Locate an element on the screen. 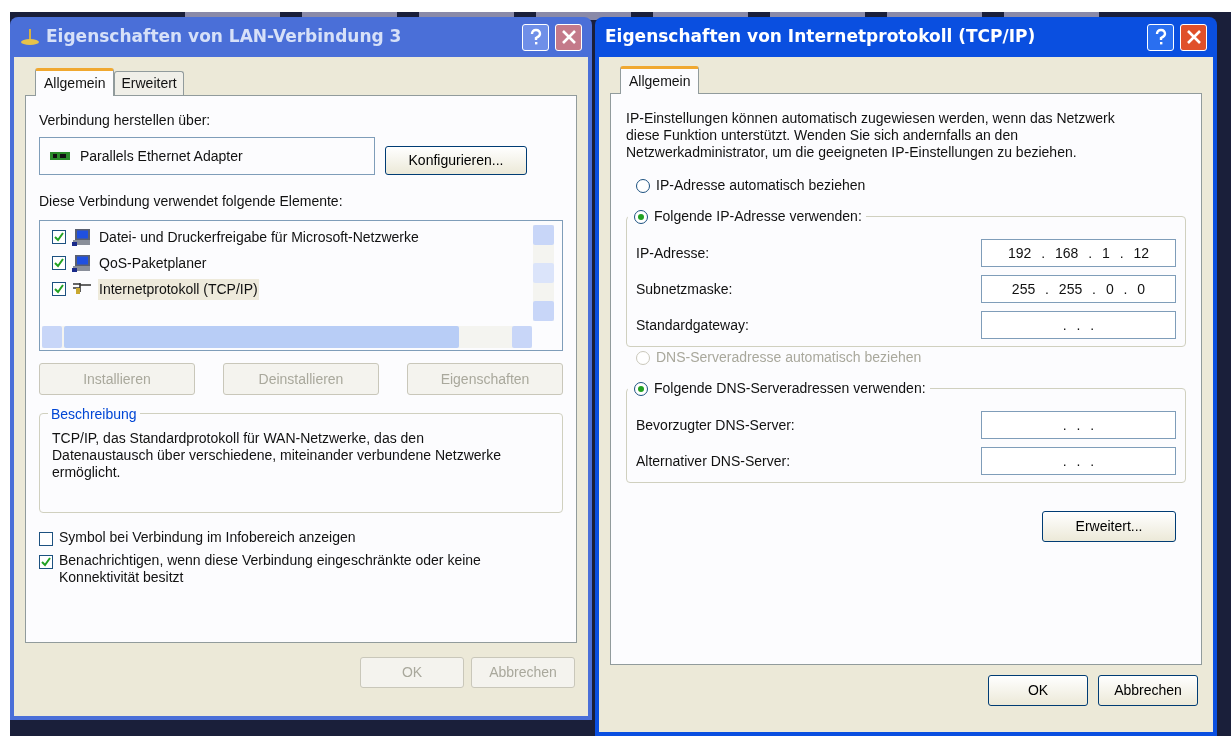  ip-address-field: 192 . 168 . 1 . 12 is located at coordinates (1078, 253).